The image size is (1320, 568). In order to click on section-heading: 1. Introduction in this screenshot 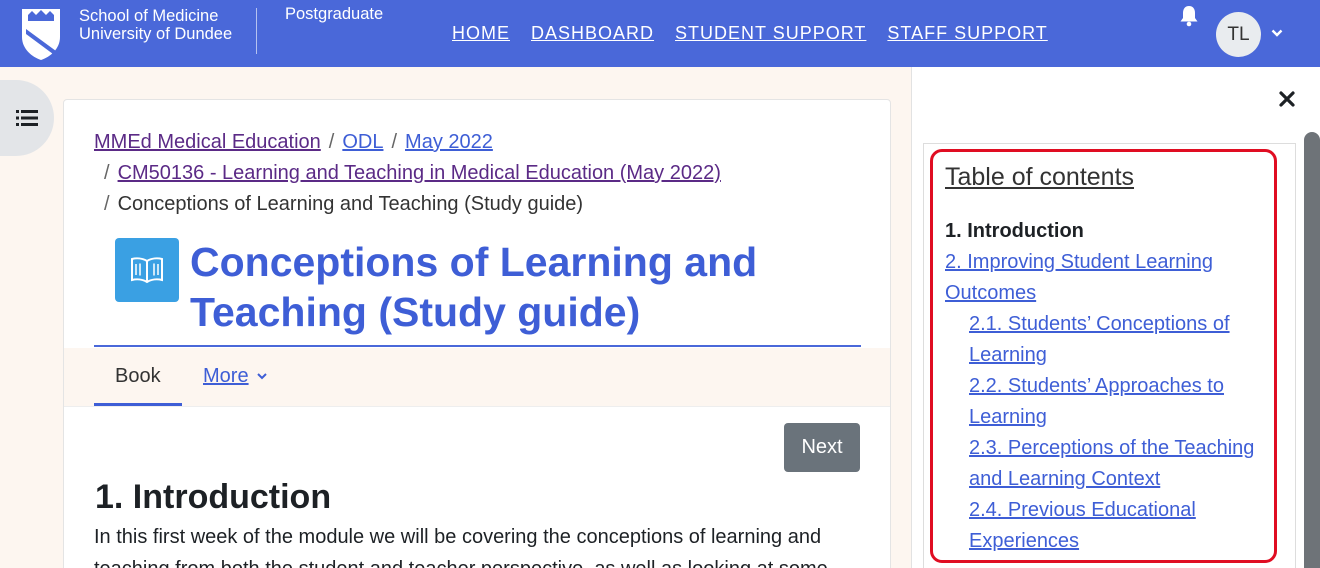, I will do `click(213, 497)`.